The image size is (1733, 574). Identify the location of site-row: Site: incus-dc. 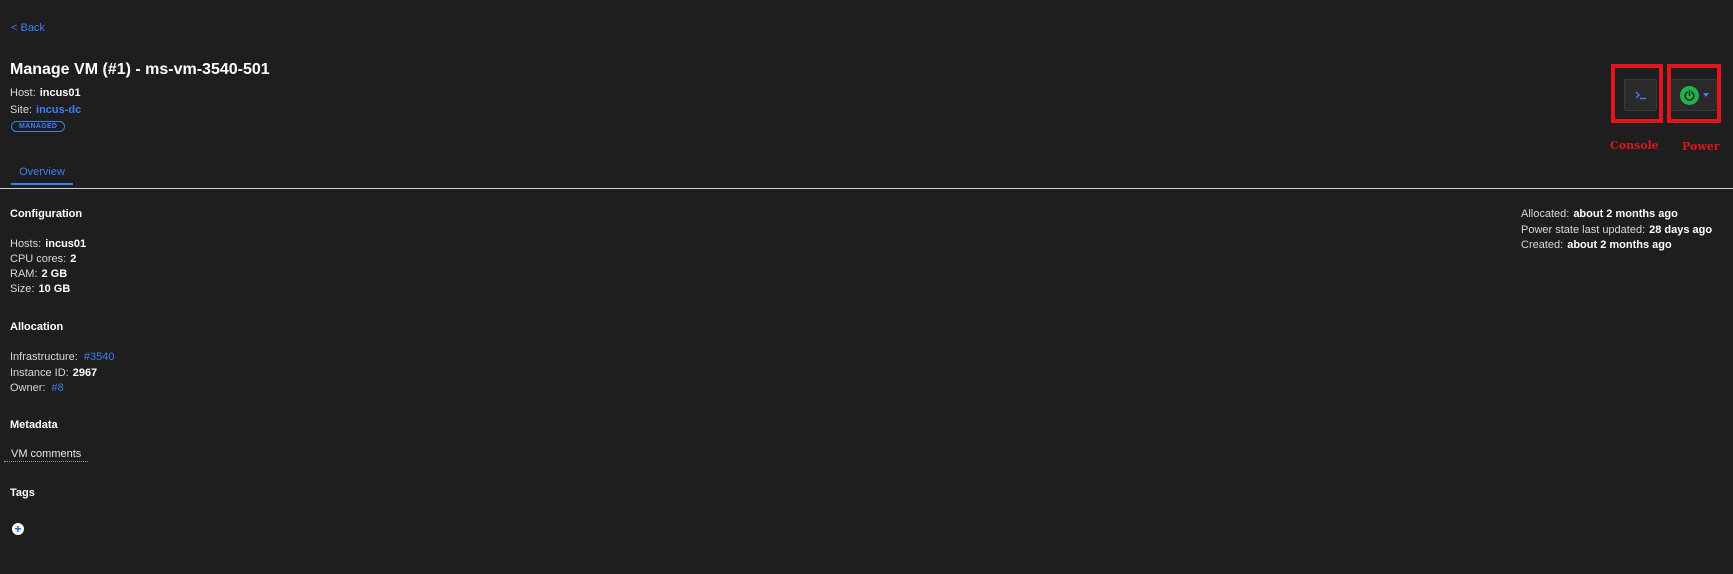
(45, 110).